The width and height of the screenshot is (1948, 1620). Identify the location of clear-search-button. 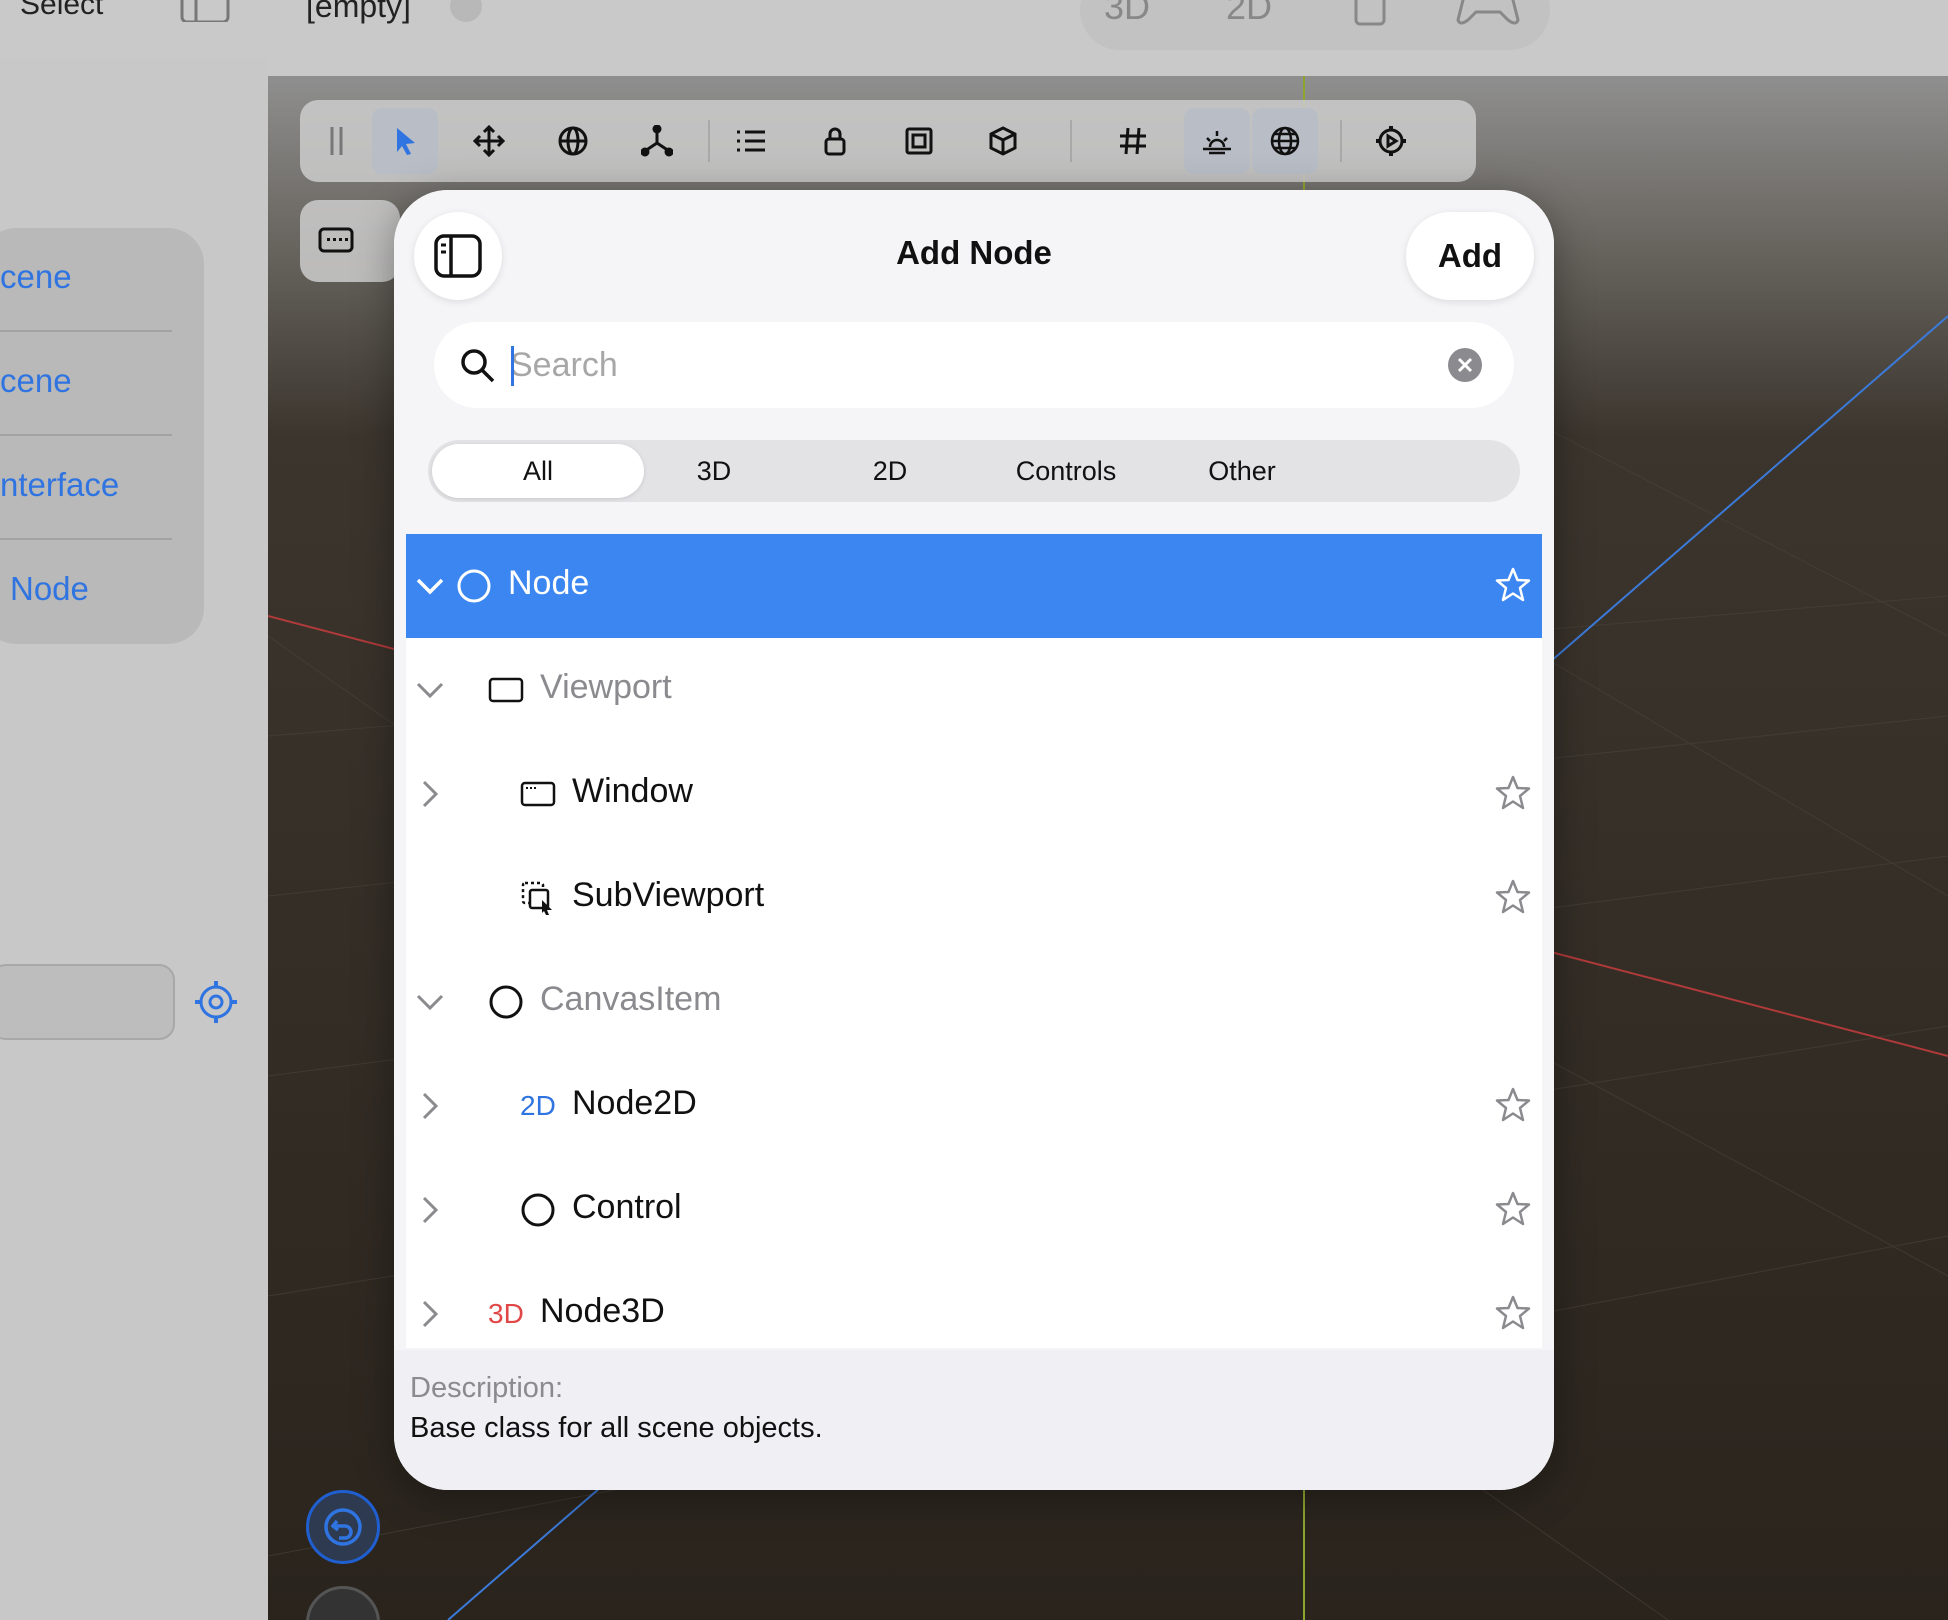
(1465, 365).